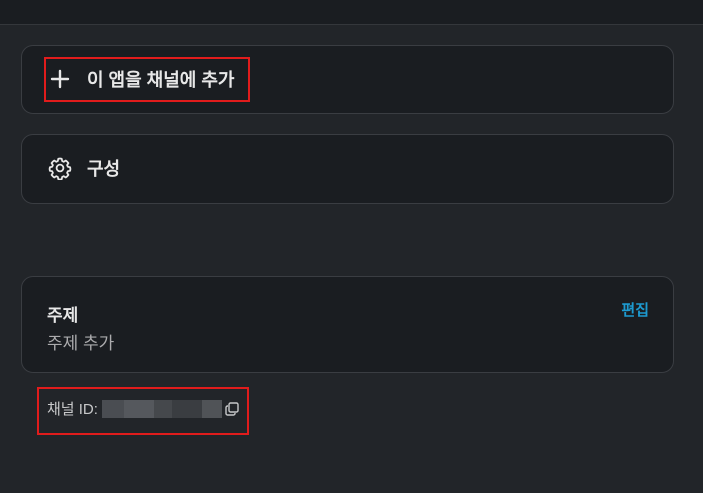 The image size is (703, 493). What do you see at coordinates (83, 168) in the screenshot?
I see `configuration-button: 구성` at bounding box center [83, 168].